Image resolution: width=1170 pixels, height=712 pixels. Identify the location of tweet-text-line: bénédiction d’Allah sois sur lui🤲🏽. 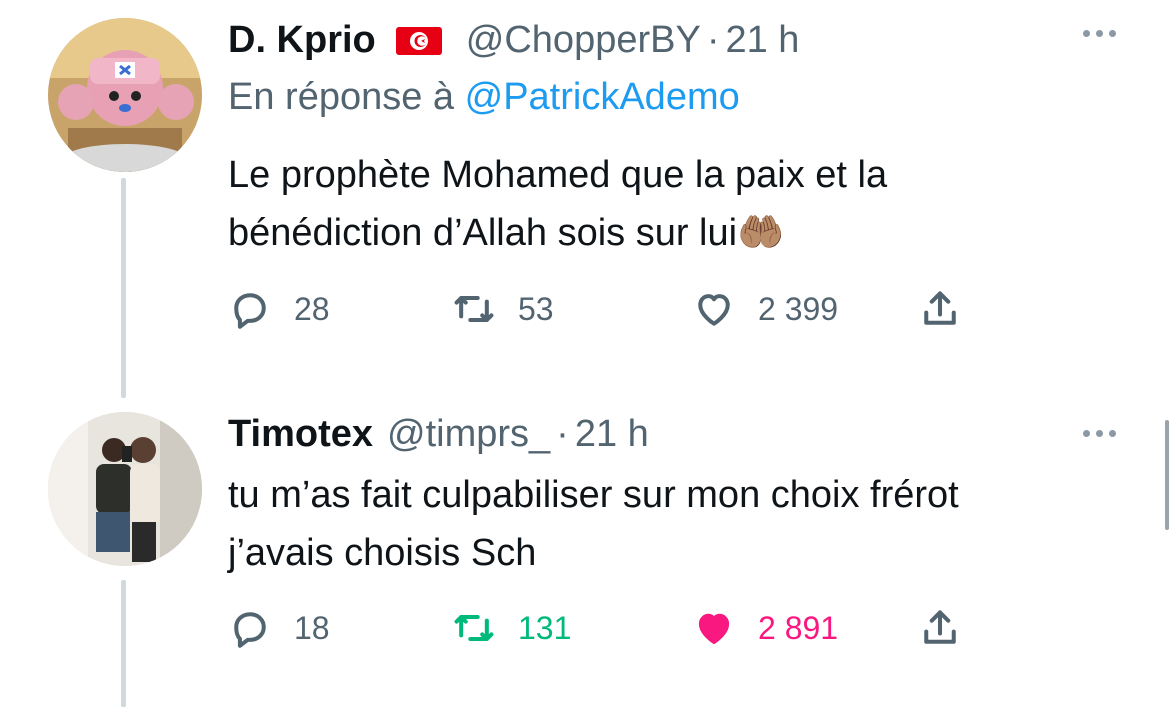
(506, 233).